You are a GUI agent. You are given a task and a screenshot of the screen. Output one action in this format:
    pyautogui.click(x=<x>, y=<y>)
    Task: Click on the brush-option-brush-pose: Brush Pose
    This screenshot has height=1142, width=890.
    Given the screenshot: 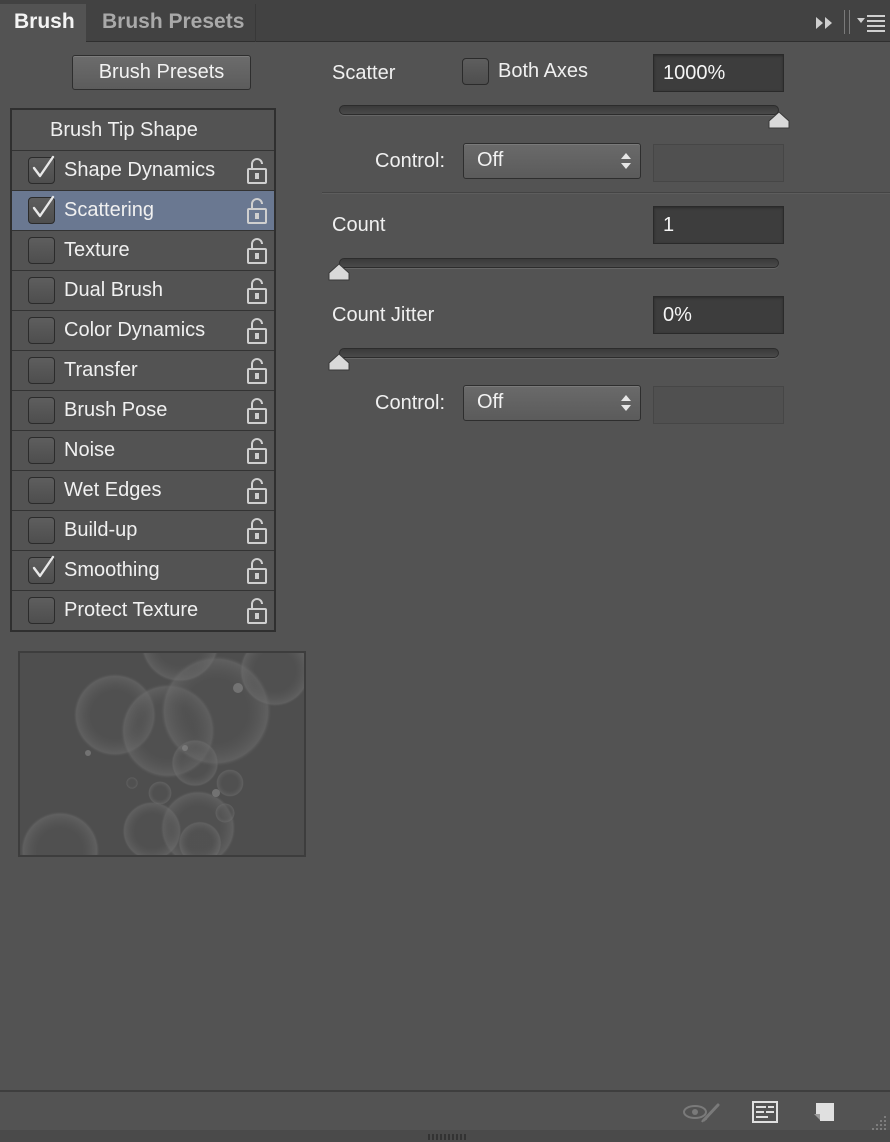 What is the action you would take?
    pyautogui.click(x=143, y=411)
    